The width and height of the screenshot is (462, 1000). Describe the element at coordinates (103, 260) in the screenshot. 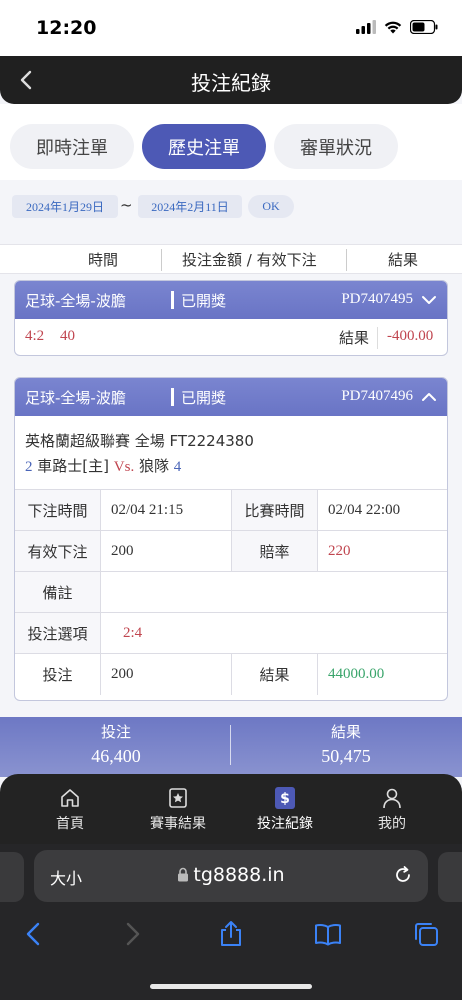

I see `column-time: 時間` at that location.